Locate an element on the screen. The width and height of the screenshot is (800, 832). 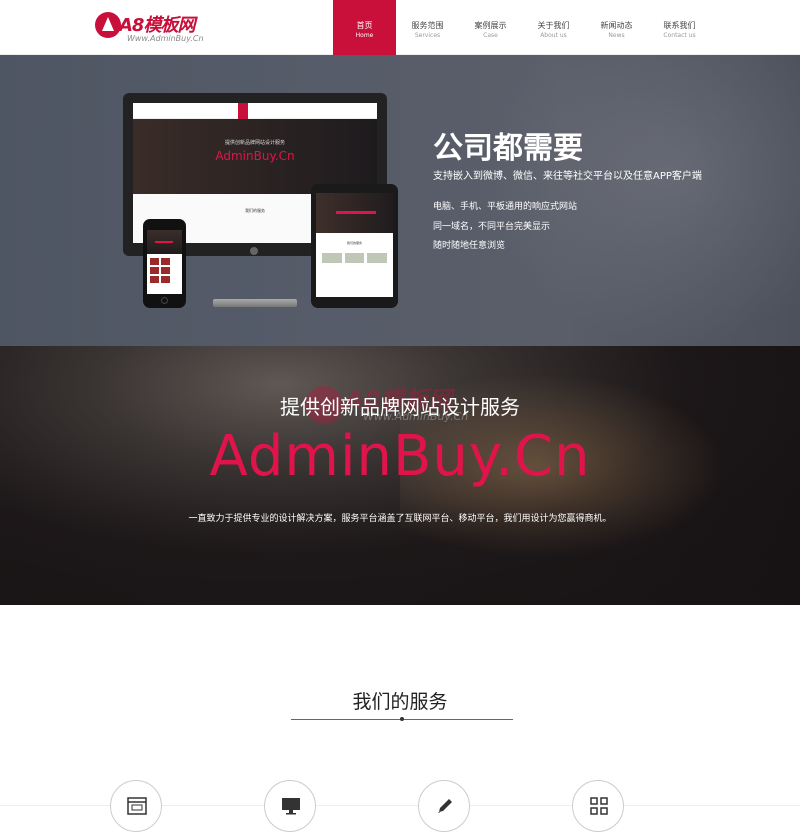
nav-label: 首页 is located at coordinates (364, 25).